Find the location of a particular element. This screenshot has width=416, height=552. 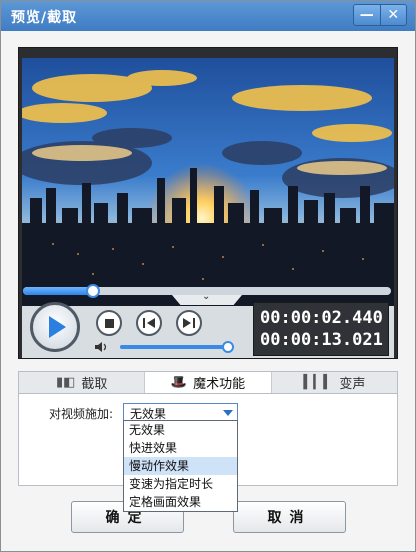

volume-icon is located at coordinates (102, 348).